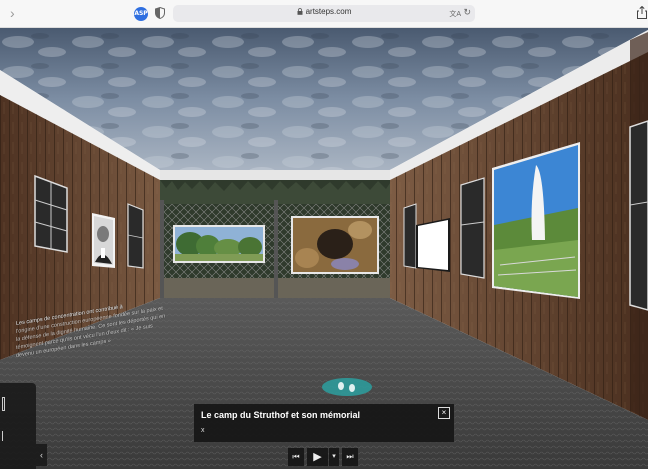 Image resolution: width=648 pixels, height=469 pixels. What do you see at coordinates (536, 220) in the screenshot?
I see `artwork-memorial` at bounding box center [536, 220].